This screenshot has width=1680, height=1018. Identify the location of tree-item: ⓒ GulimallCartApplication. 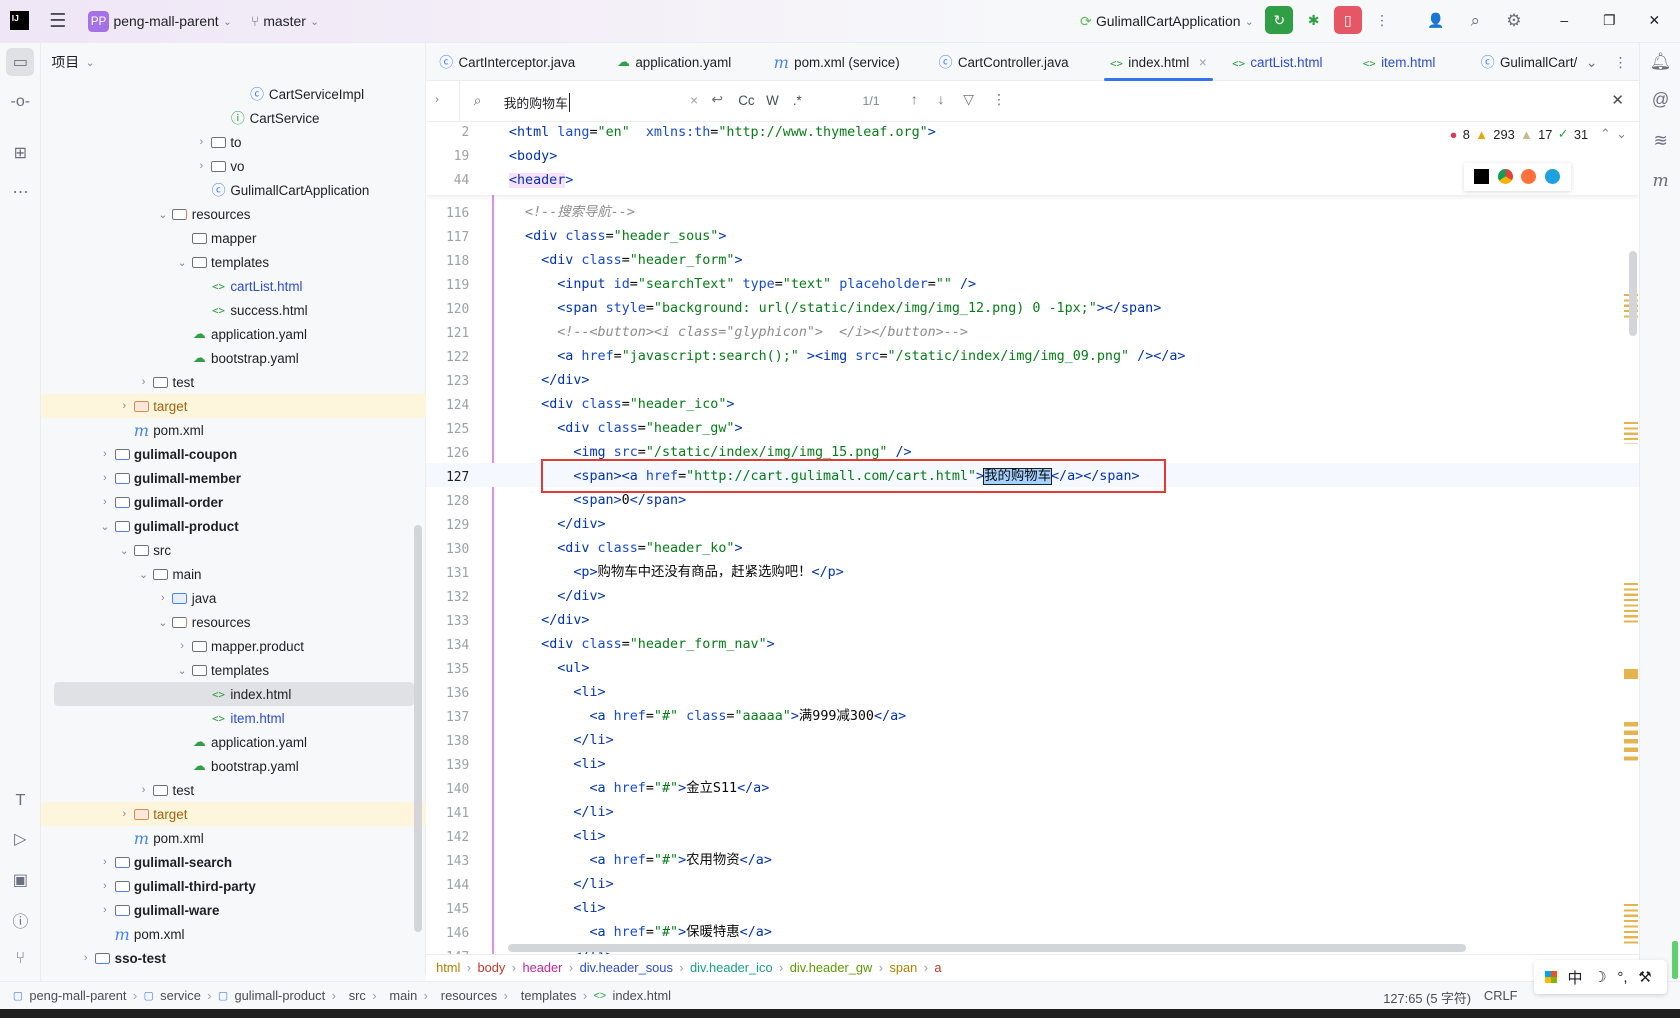
(234, 190).